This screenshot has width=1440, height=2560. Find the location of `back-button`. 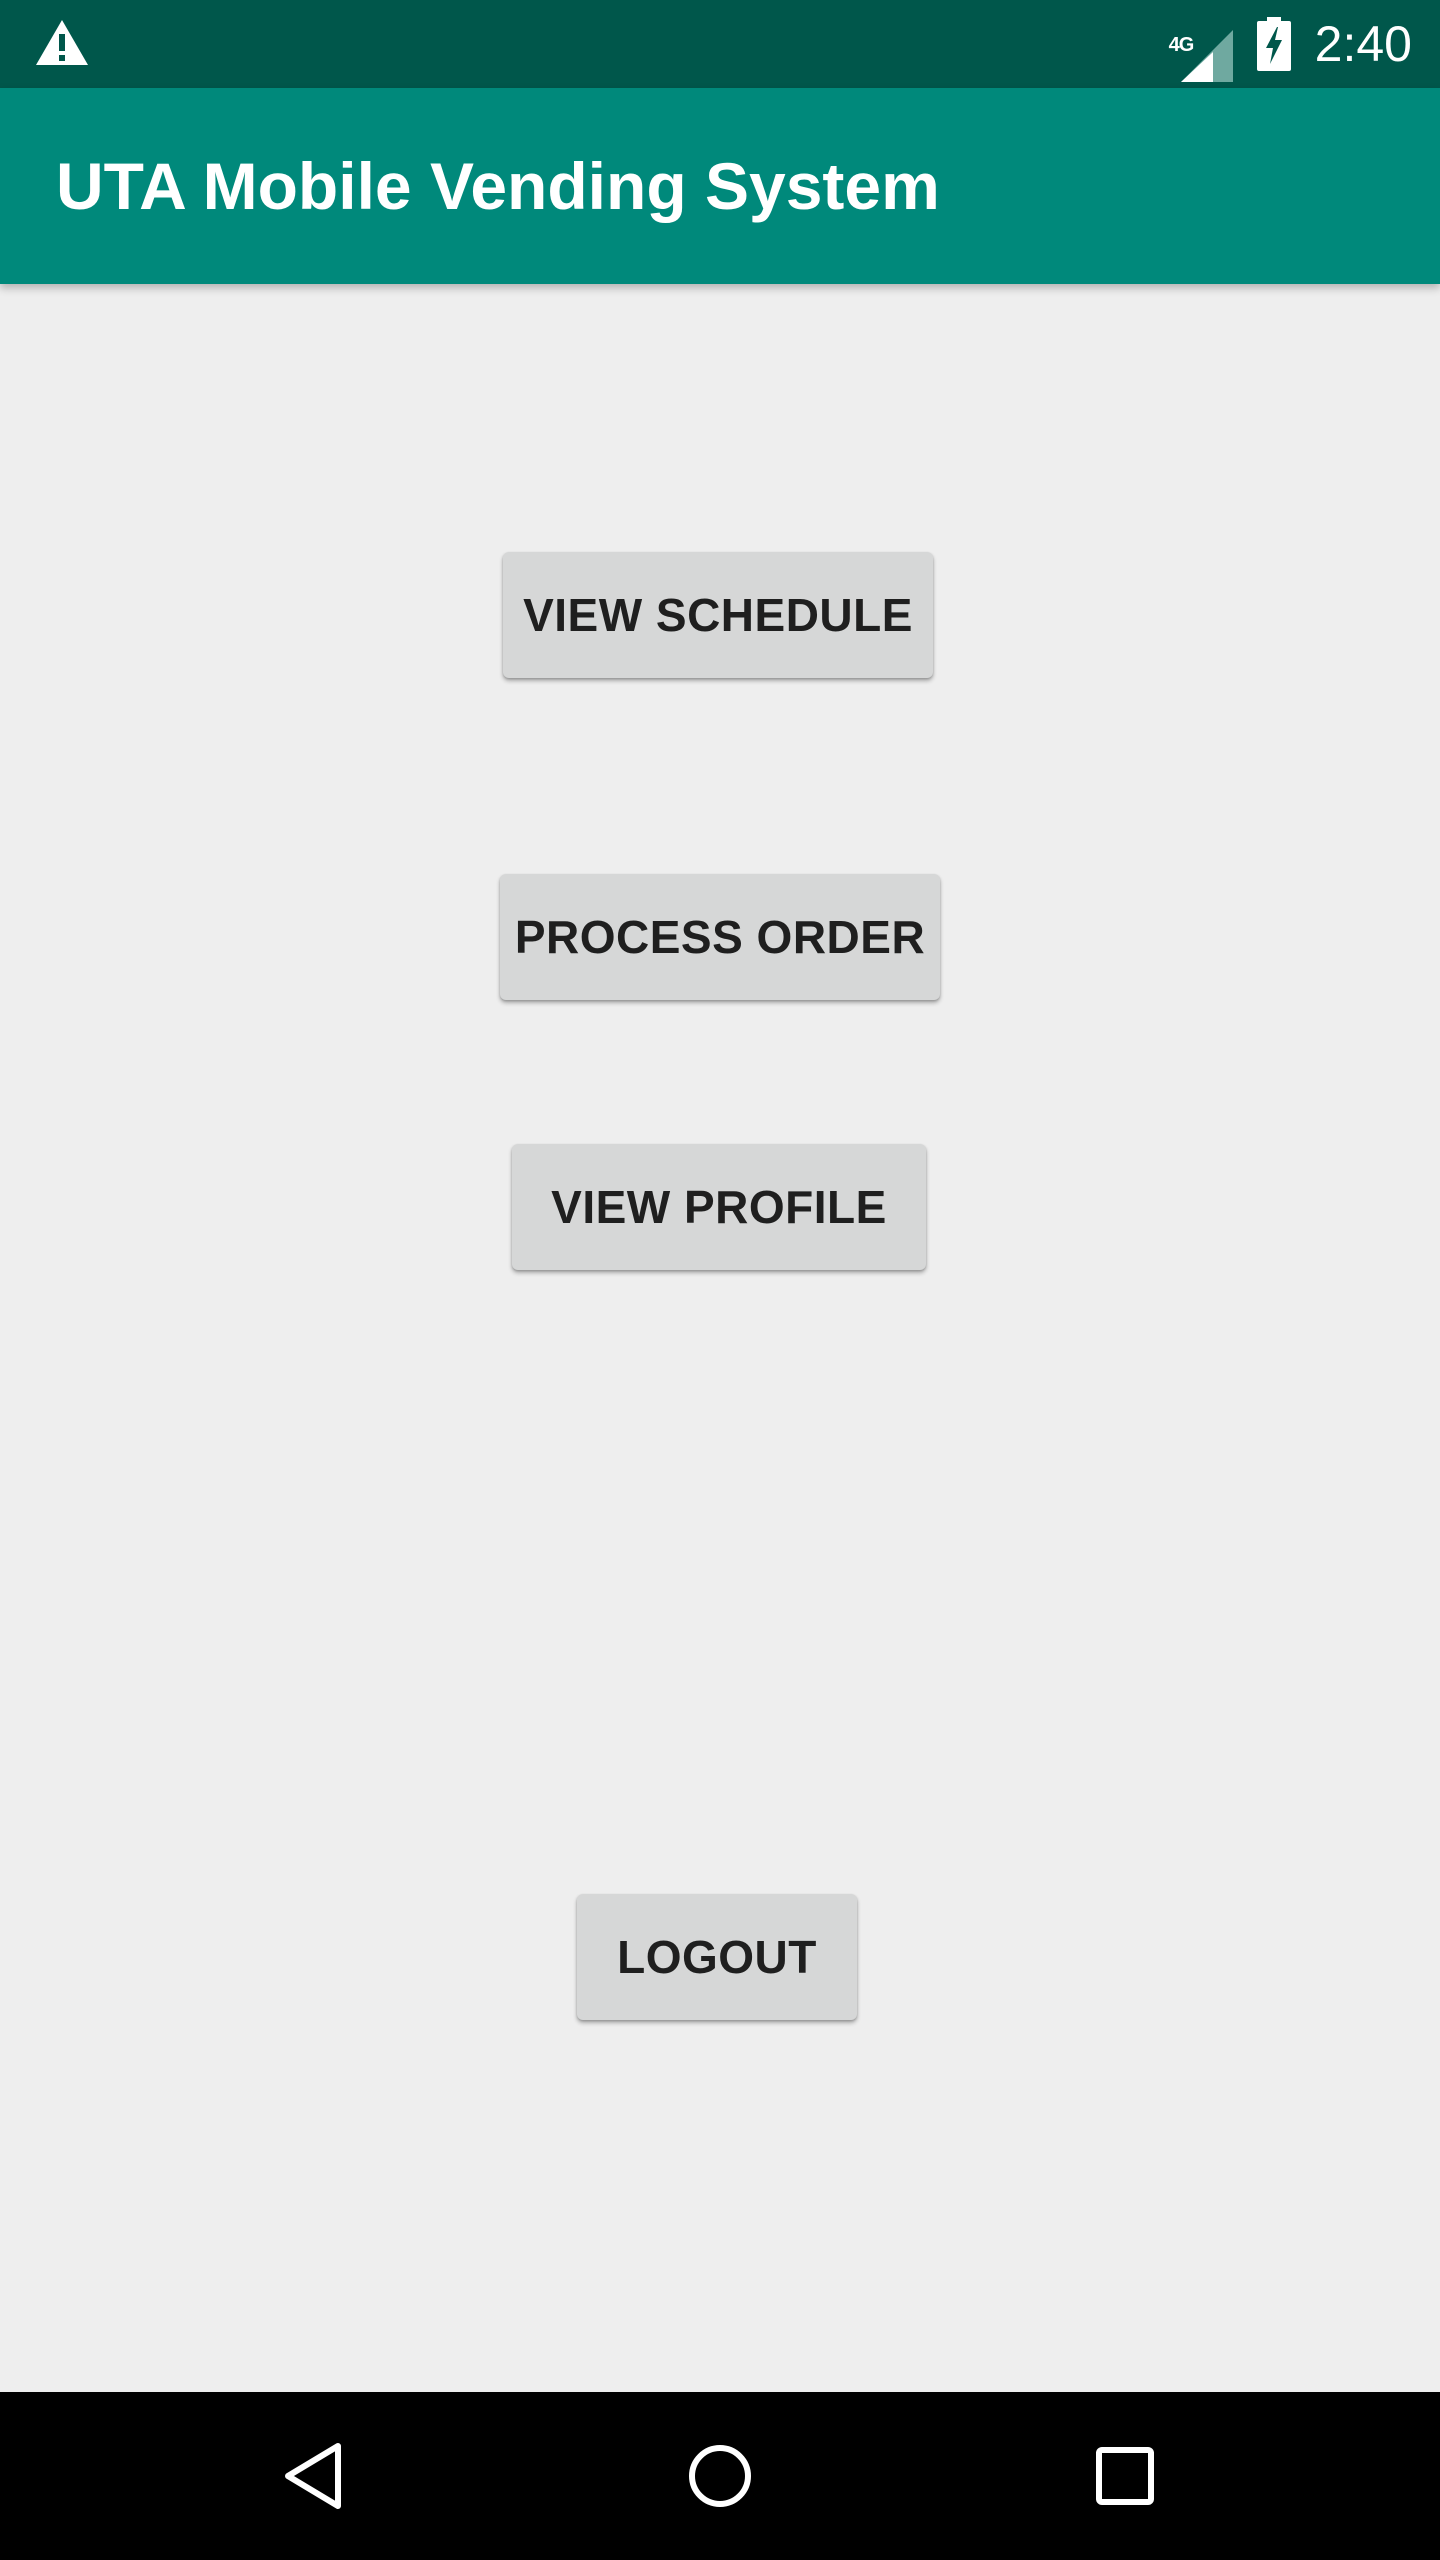

back-button is located at coordinates (314, 2476).